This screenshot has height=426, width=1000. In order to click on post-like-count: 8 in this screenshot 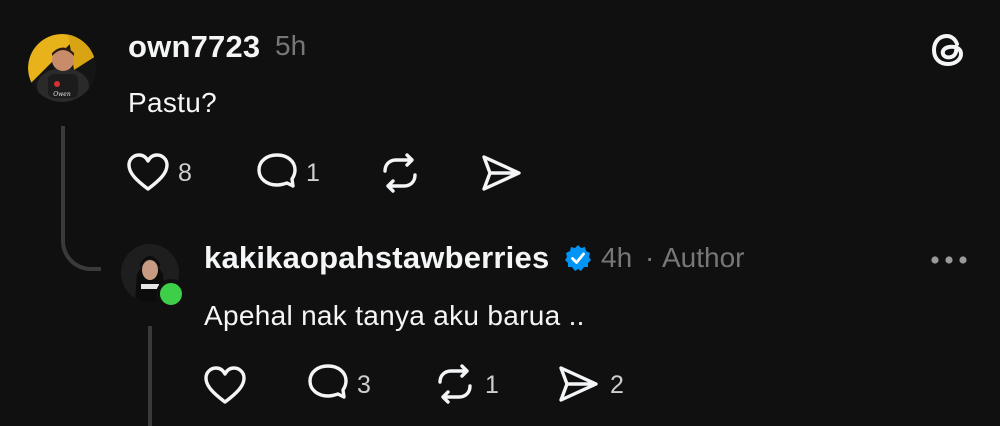, I will do `click(185, 173)`.